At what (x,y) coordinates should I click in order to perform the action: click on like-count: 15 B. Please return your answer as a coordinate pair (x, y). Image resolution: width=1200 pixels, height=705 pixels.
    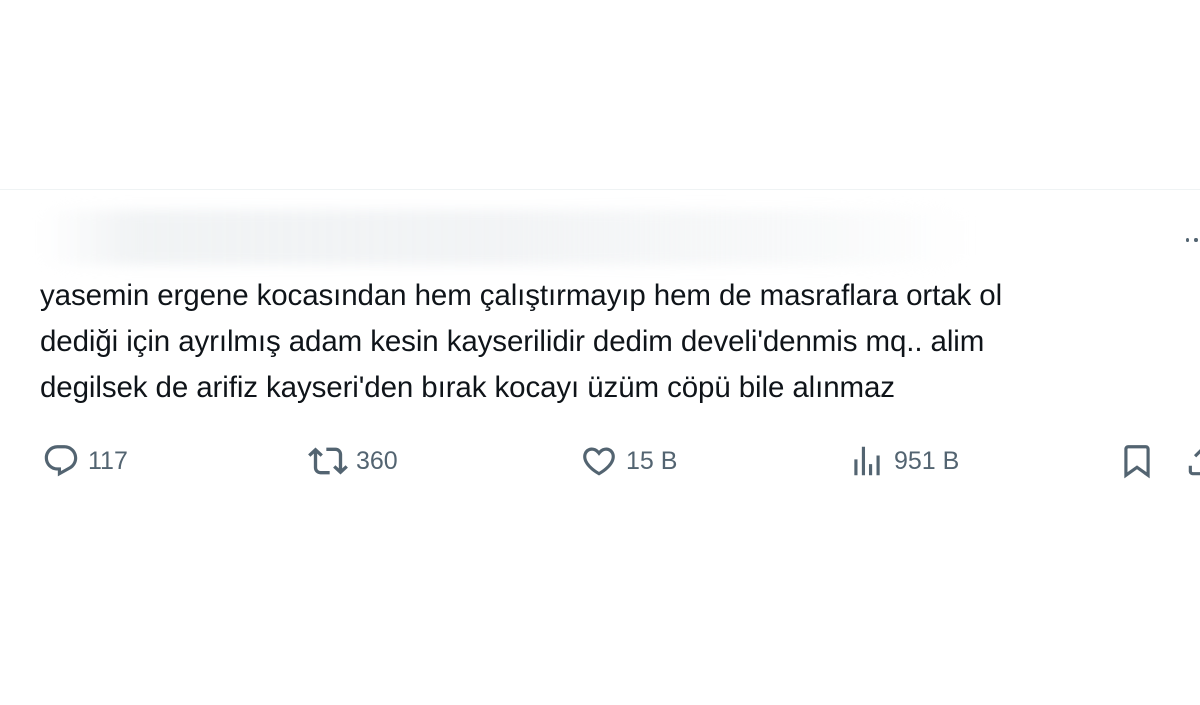
    Looking at the image, I should click on (652, 460).